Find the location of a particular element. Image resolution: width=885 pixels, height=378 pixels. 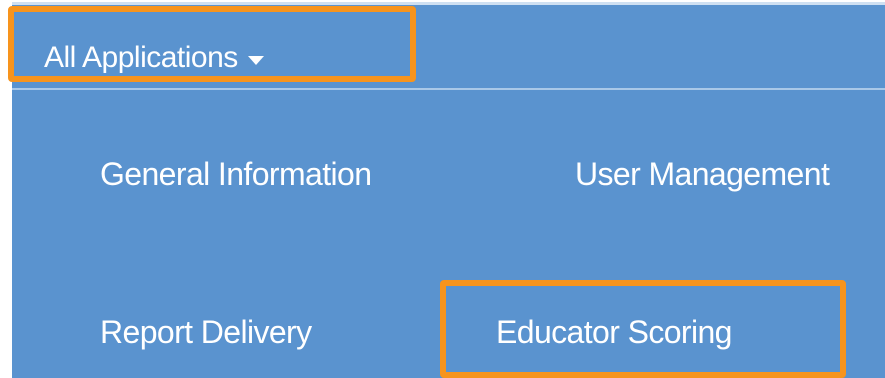

nav-item-label: Report Delivery is located at coordinates (206, 332).